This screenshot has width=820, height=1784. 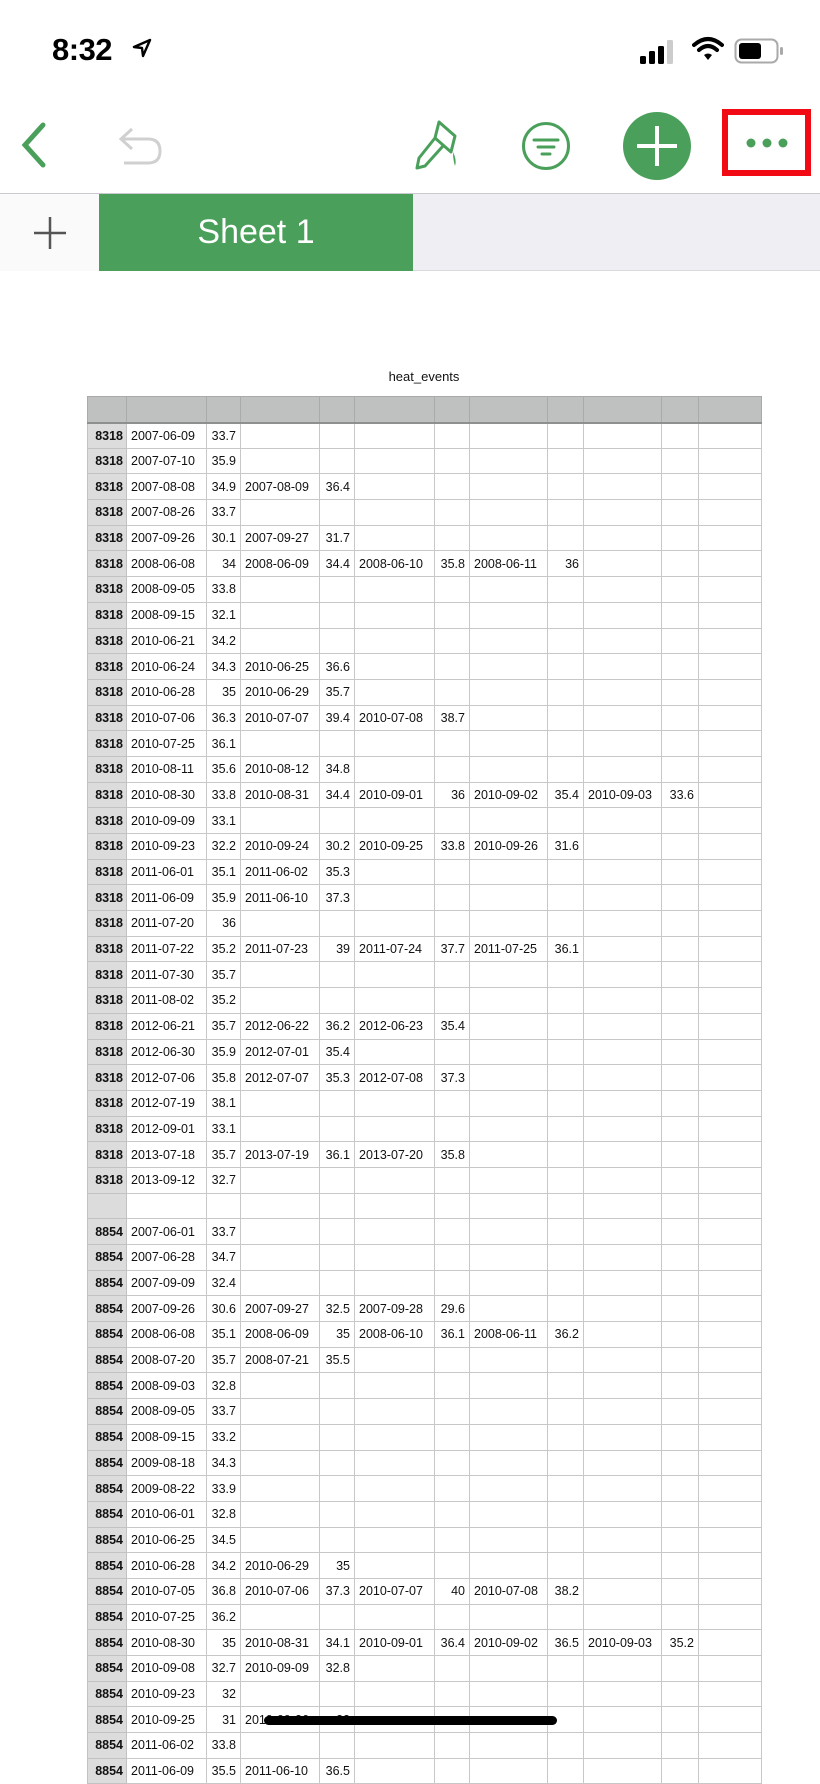 What do you see at coordinates (280, 1591) in the screenshot?
I see `date-cell: 2010-07-06` at bounding box center [280, 1591].